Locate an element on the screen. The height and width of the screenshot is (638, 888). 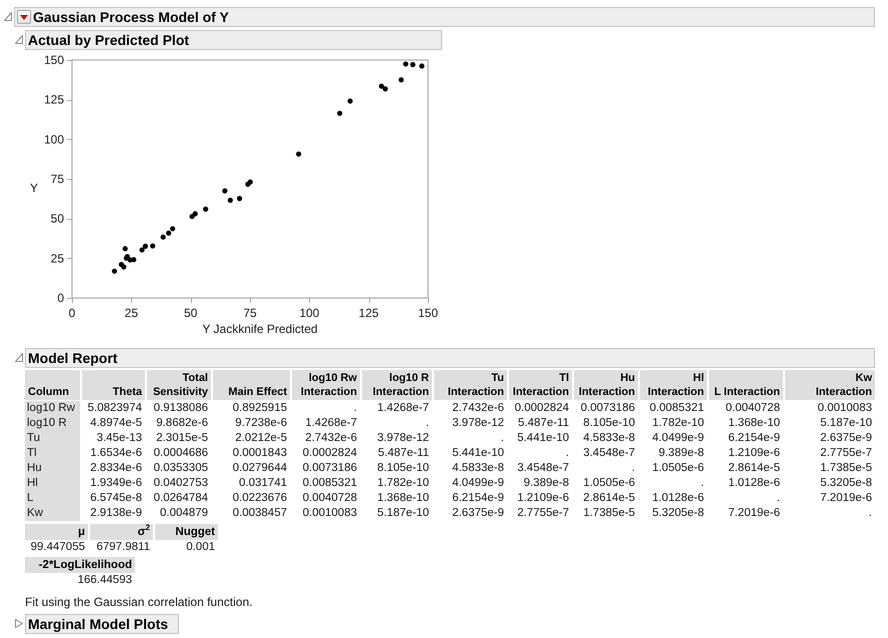
column-header: -2*LogLikelihood is located at coordinates (80, 565).